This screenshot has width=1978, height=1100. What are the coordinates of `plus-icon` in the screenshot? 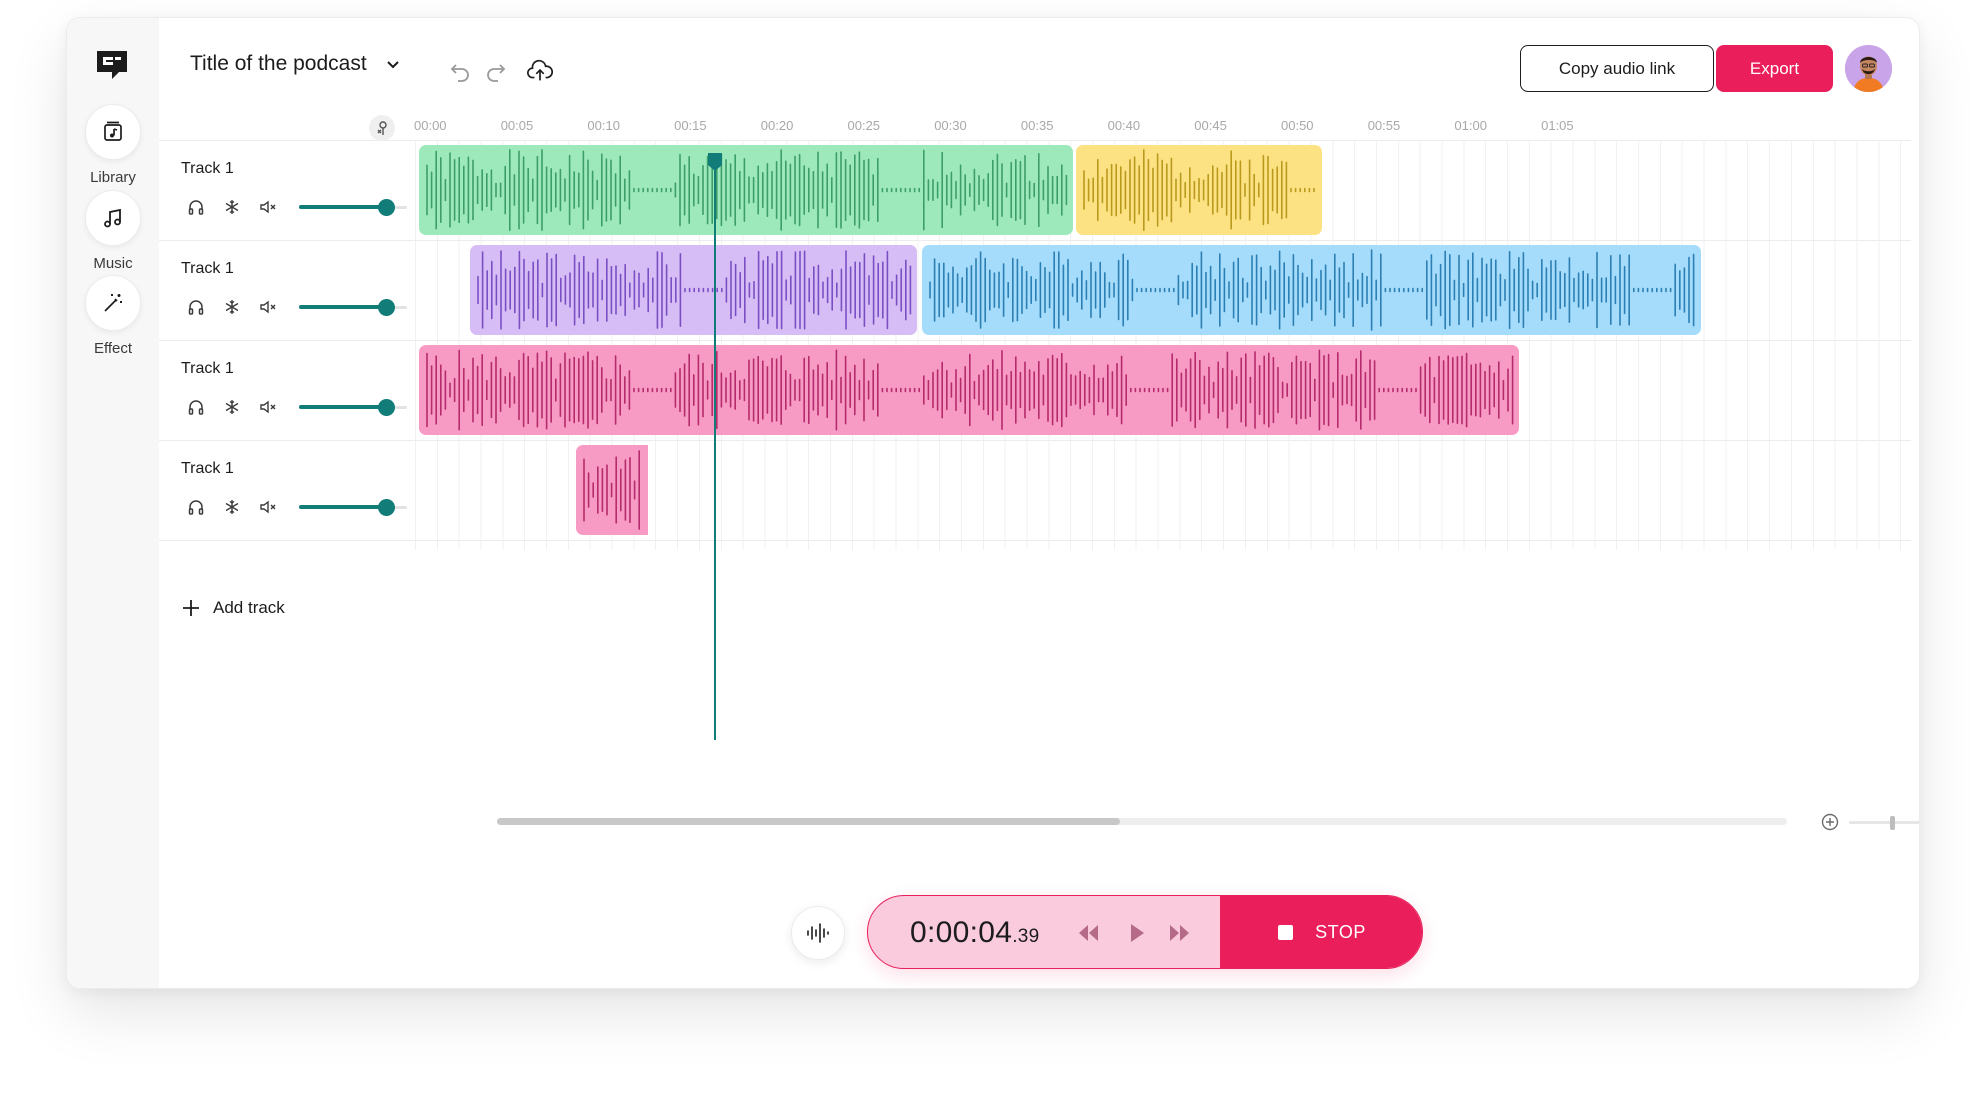 It's located at (191, 608).